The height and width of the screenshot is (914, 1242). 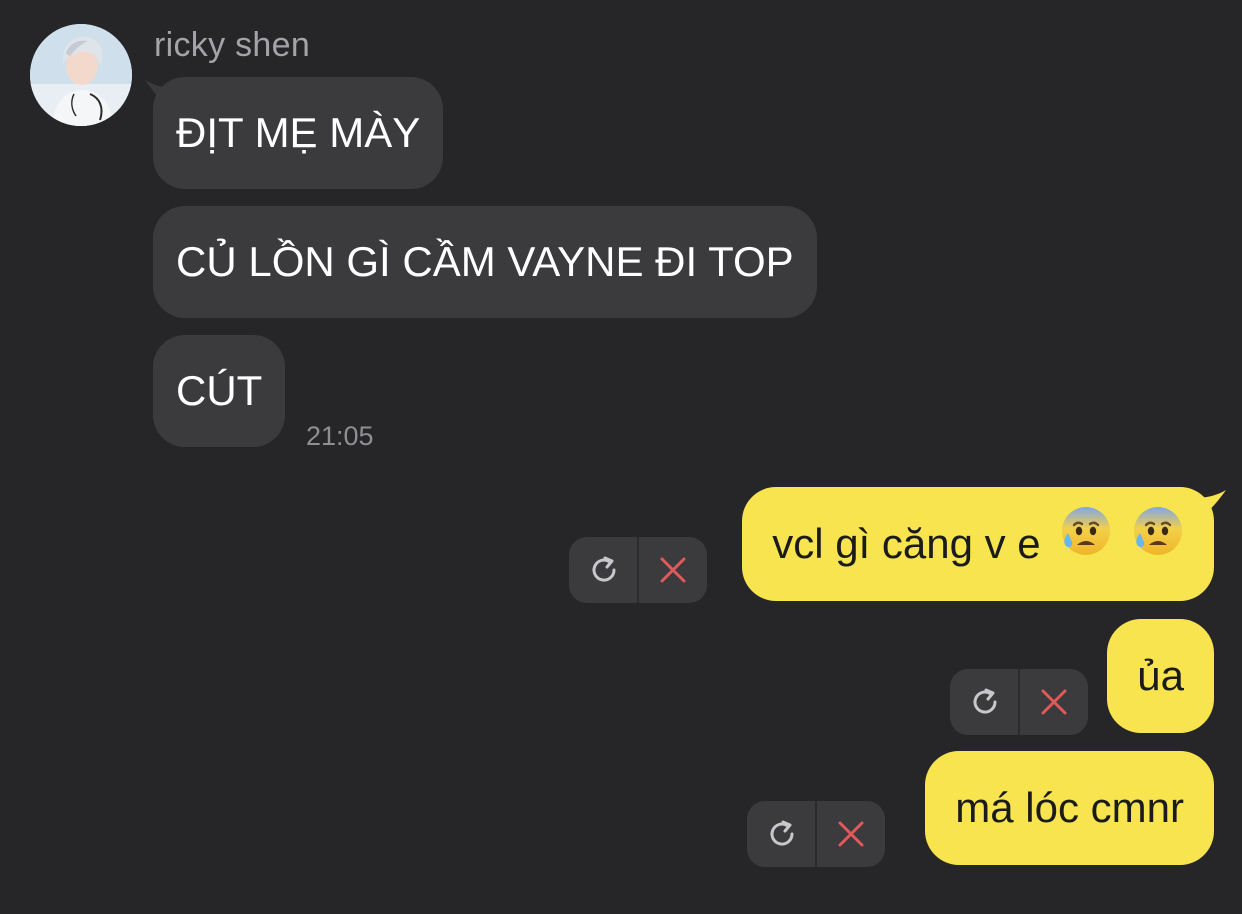 I want to click on outgoing-message-text: ủa, so click(x=1160, y=675).